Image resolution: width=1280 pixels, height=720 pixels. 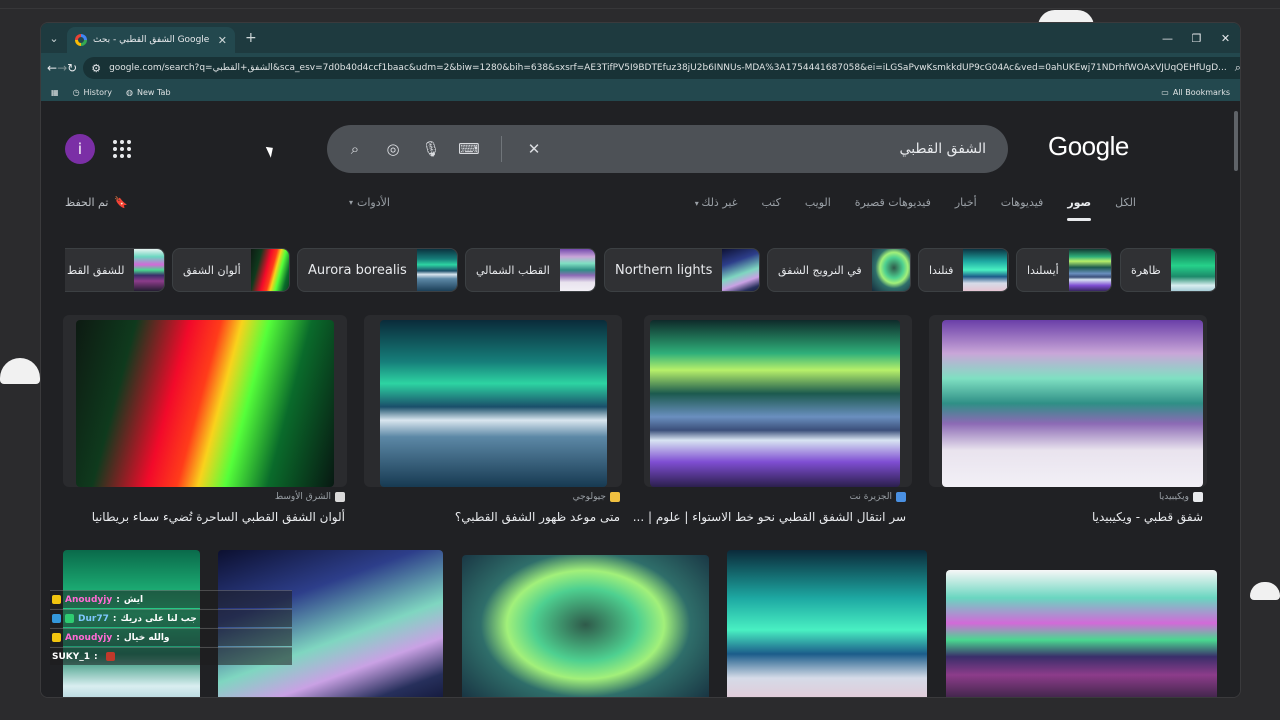 I want to click on result-source: الجزيرة نت, so click(x=878, y=497).